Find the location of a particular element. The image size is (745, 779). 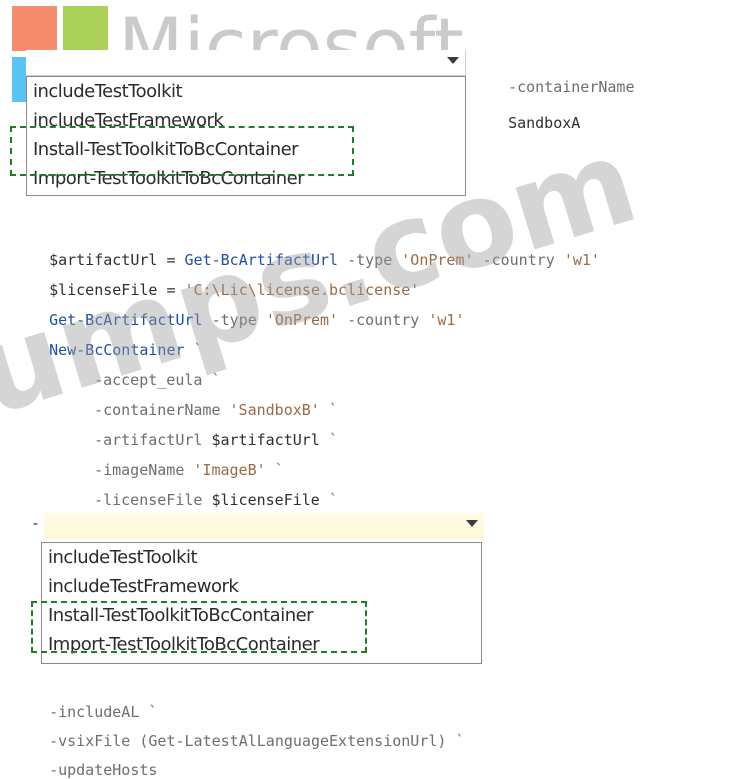

dropdown-bottom-item-1: includeTestToolkit is located at coordinates (261, 557).